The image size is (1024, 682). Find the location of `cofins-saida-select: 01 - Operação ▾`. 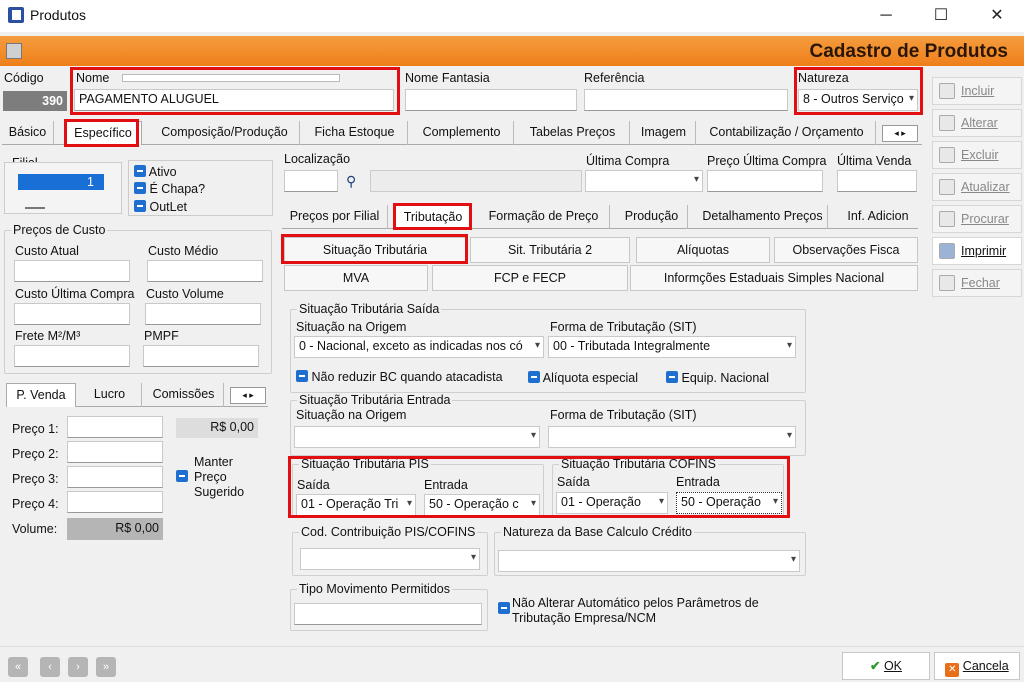

cofins-saida-select: 01 - Operação ▾ is located at coordinates (612, 503).